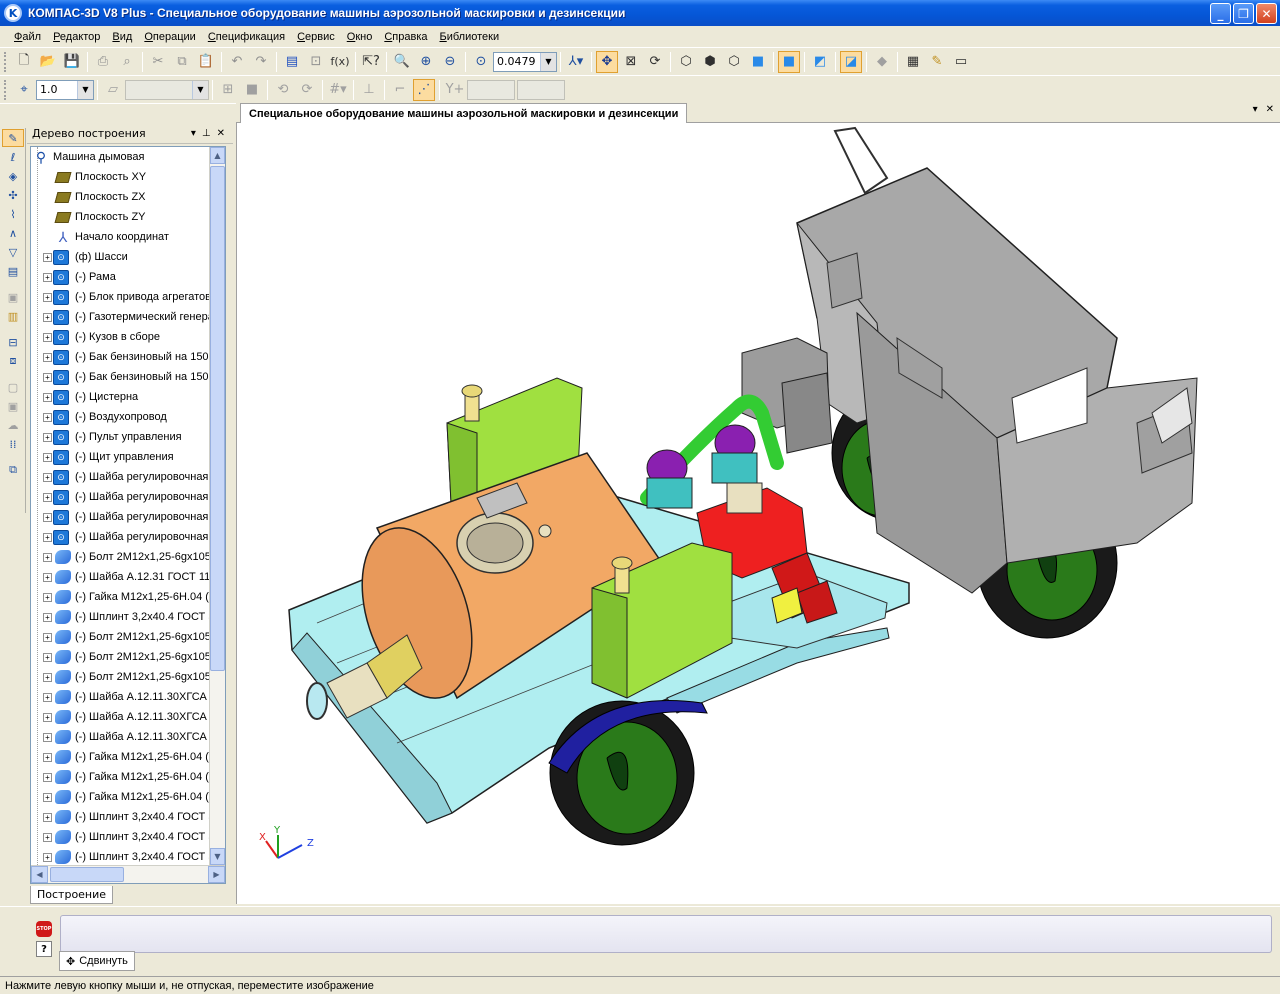 The width and height of the screenshot is (1280, 994). What do you see at coordinates (789, 61) in the screenshot?
I see `shaded-edges-icon: ■` at bounding box center [789, 61].